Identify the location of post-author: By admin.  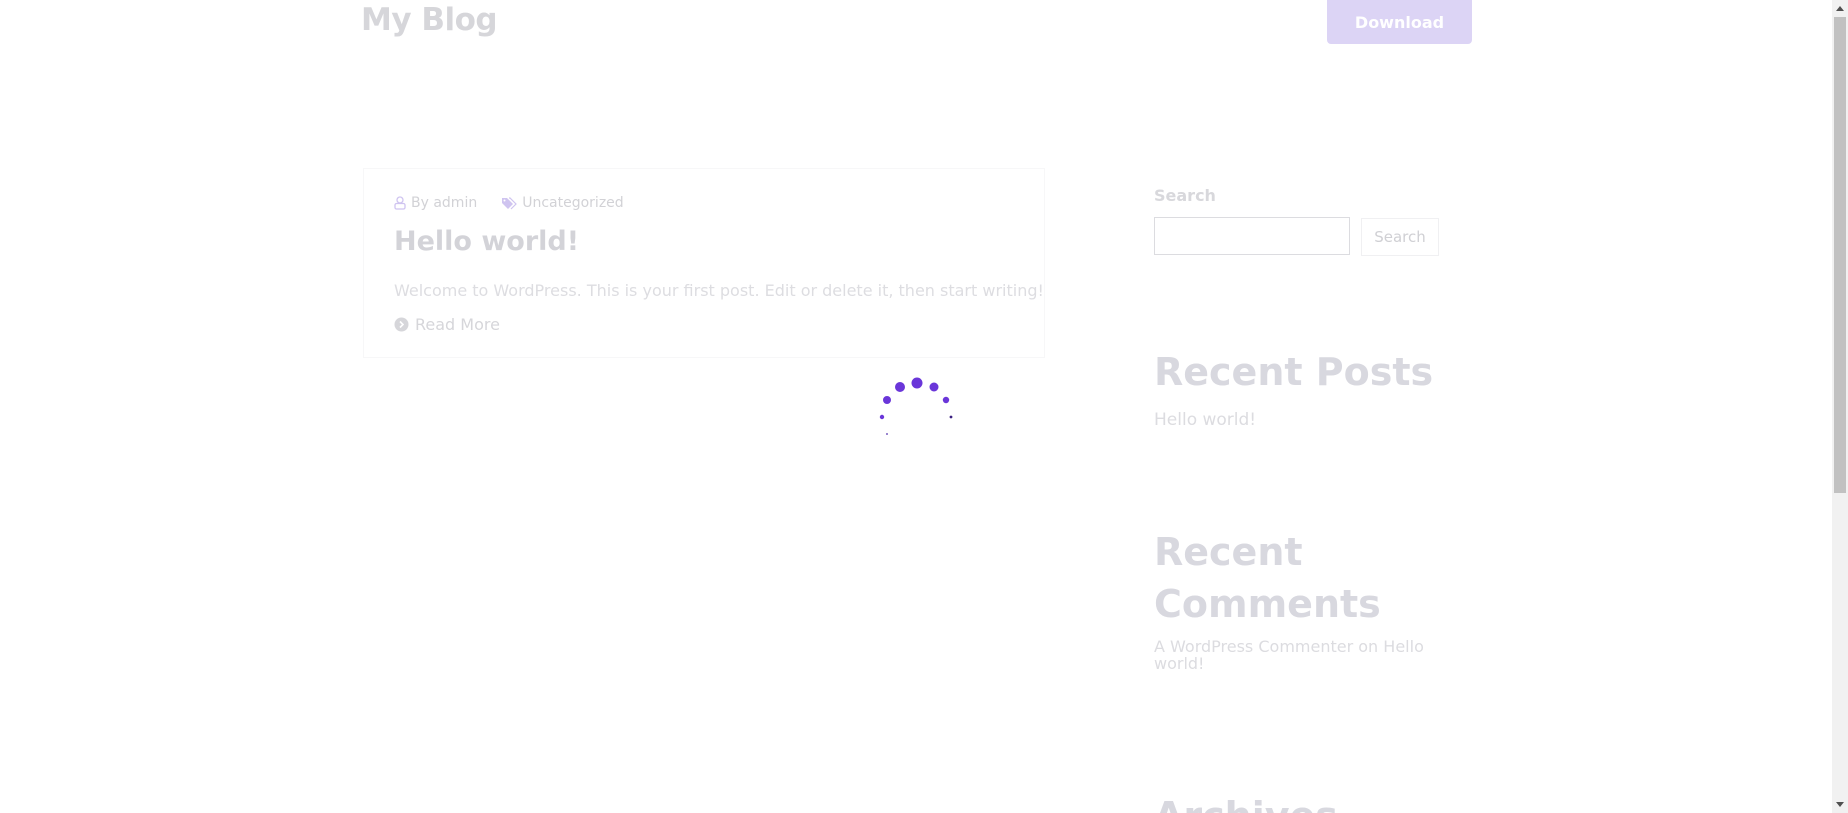
(435, 203).